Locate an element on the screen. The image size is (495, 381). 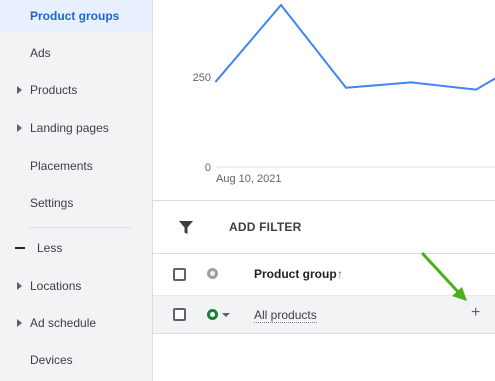
sidebar-item-ad-schedule: Ad schedule is located at coordinates (76, 323).